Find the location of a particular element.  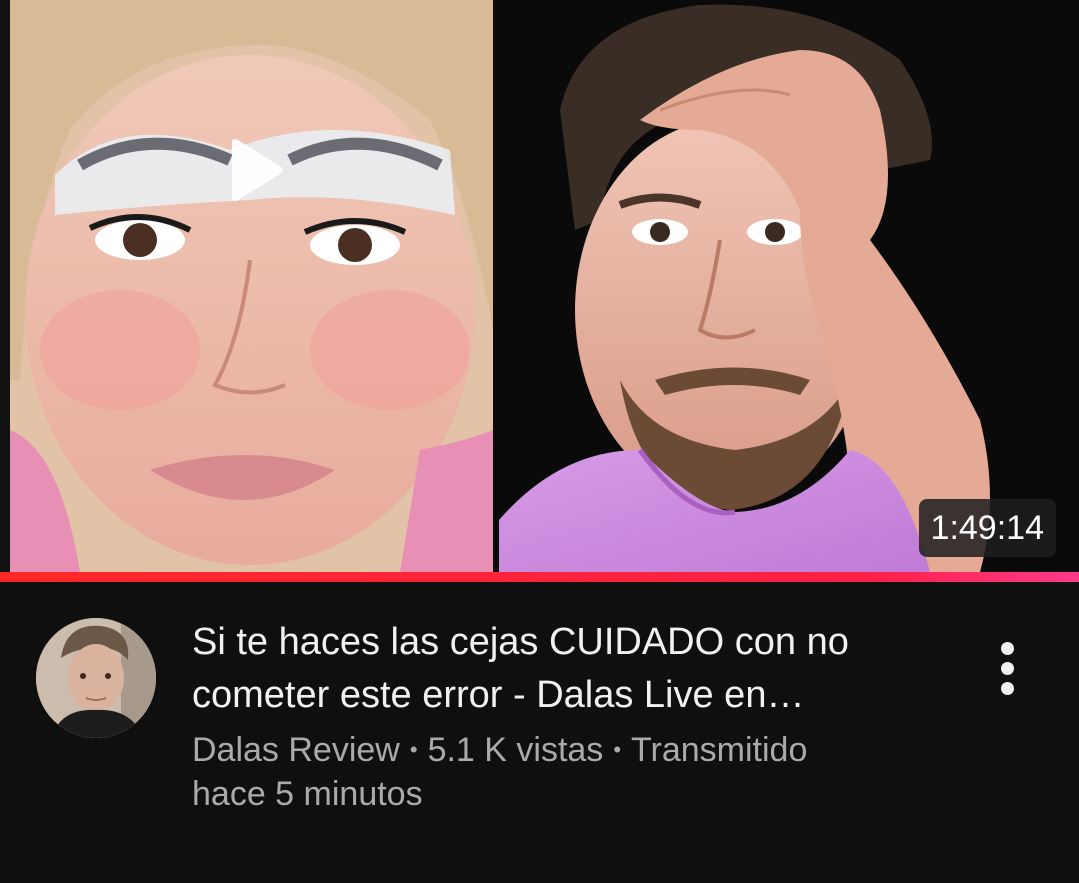

more-vert-icon is located at coordinates (1008, 668).